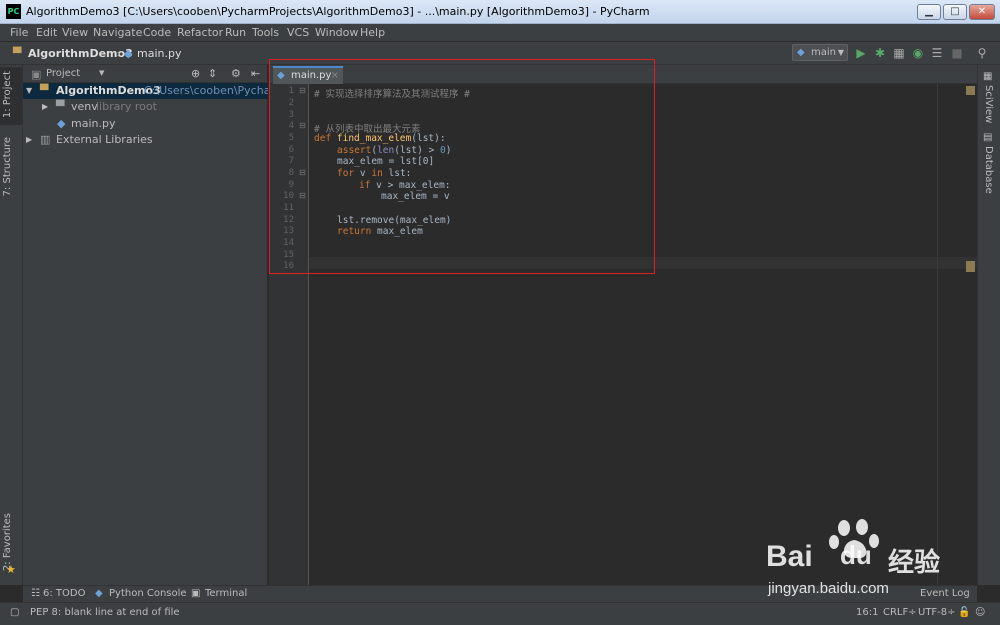  What do you see at coordinates (988, 76) in the screenshot?
I see `sciview-icon: ▦` at bounding box center [988, 76].